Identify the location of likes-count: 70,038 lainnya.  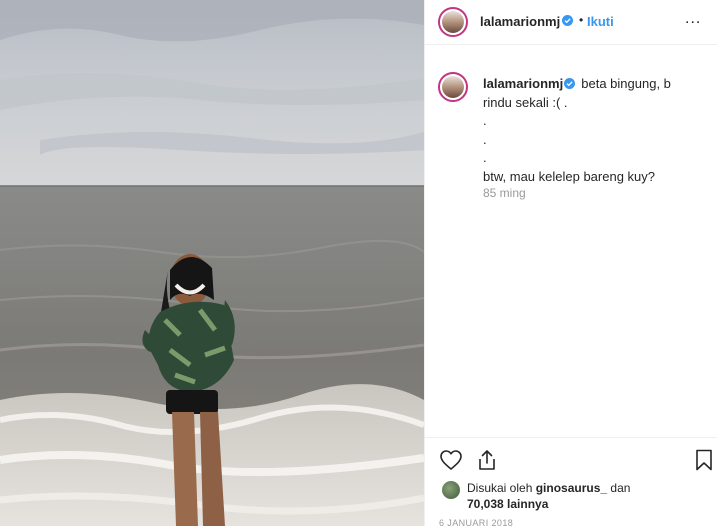
(507, 504).